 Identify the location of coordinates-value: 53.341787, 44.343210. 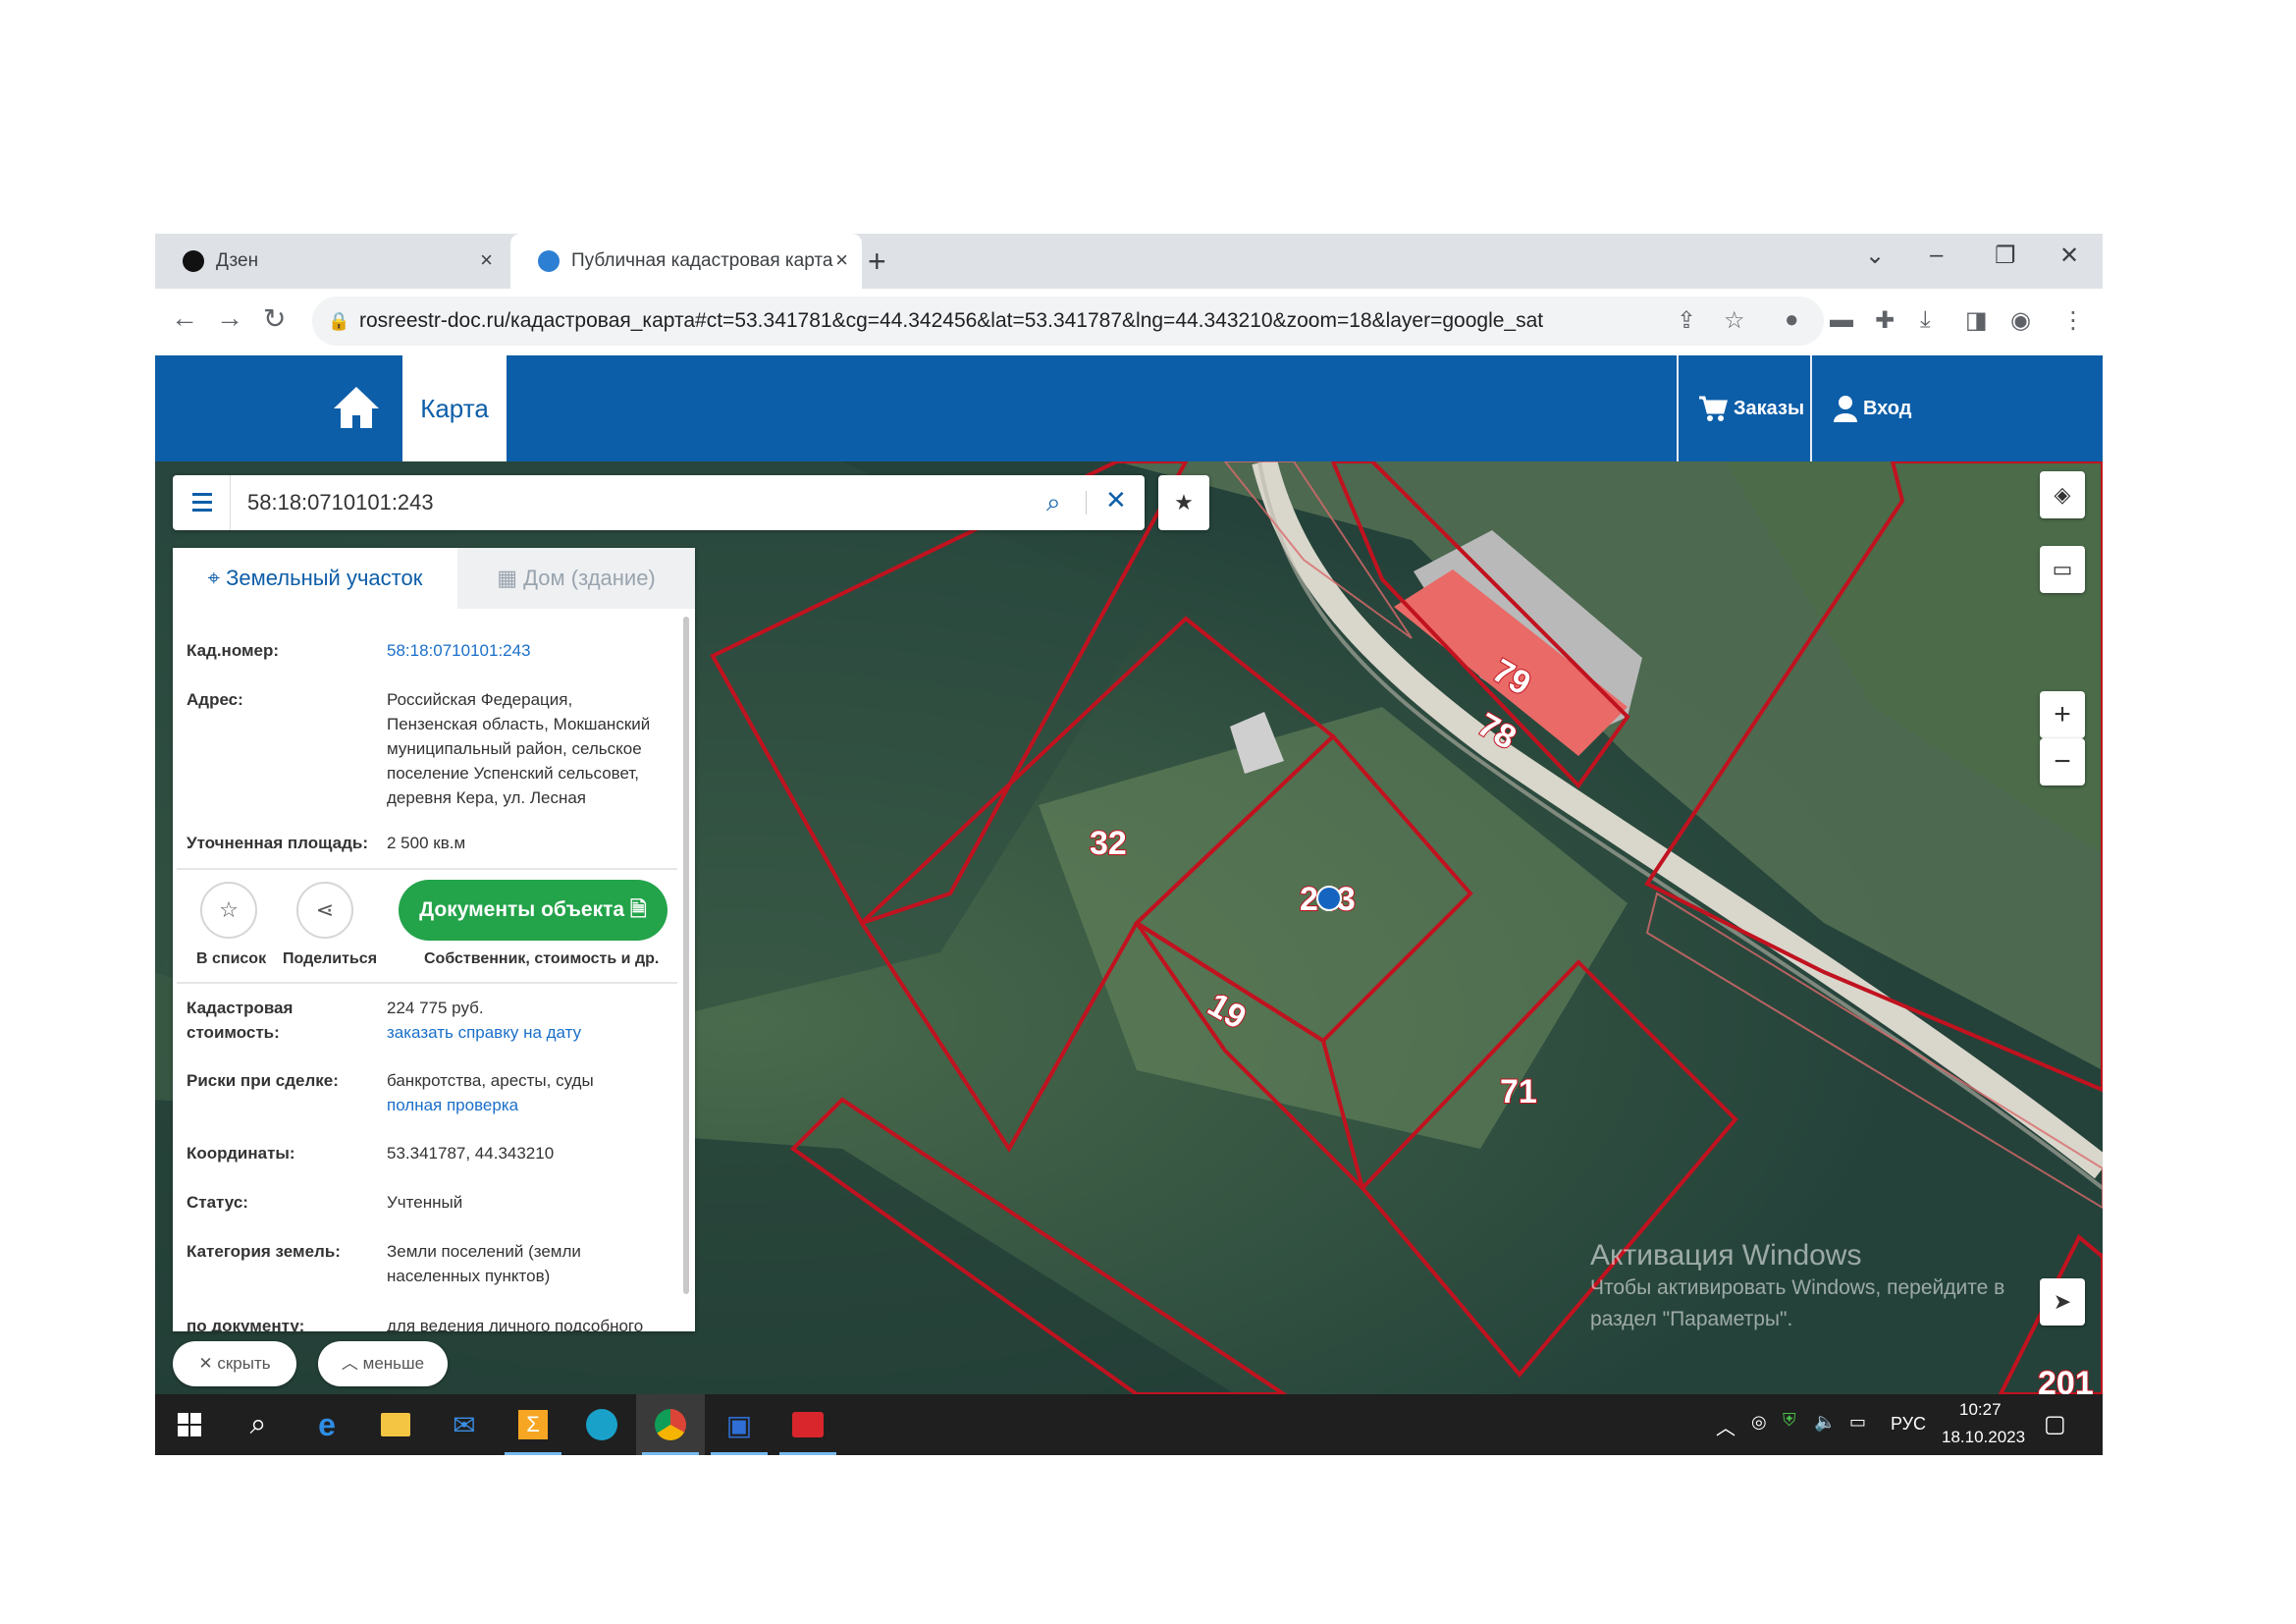
(471, 1153).